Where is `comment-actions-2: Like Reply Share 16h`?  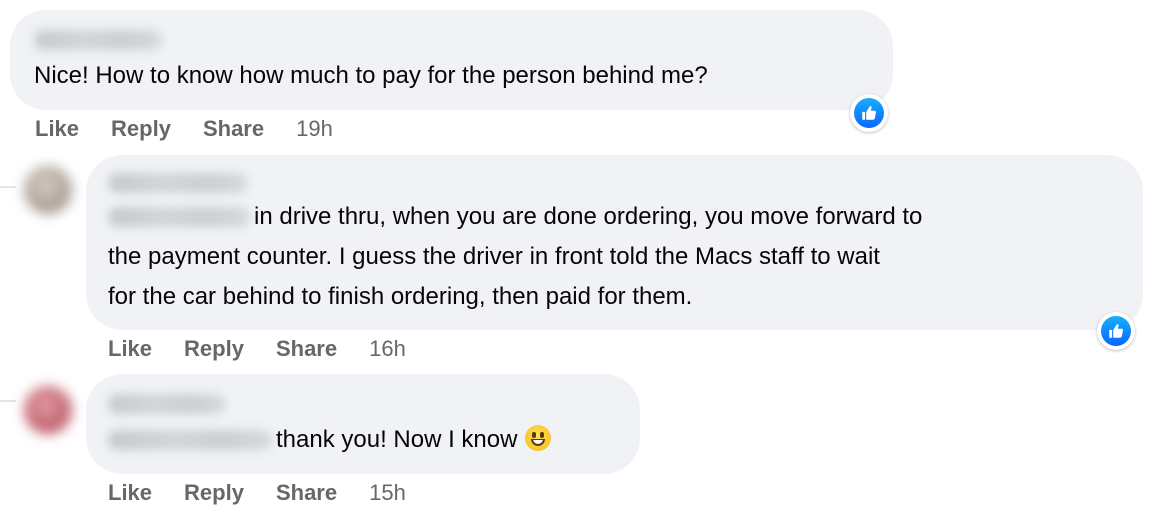 comment-actions-2: Like Reply Share 16h is located at coordinates (257, 349).